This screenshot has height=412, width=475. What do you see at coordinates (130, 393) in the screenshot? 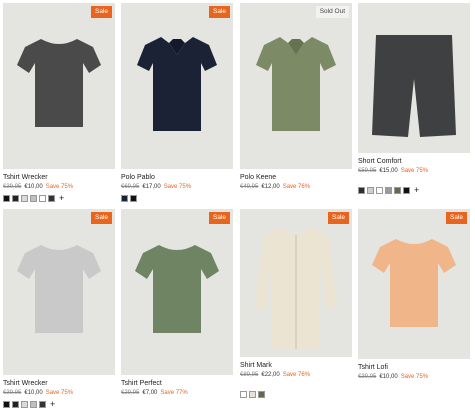
I see `original-price: €29,95` at bounding box center [130, 393].